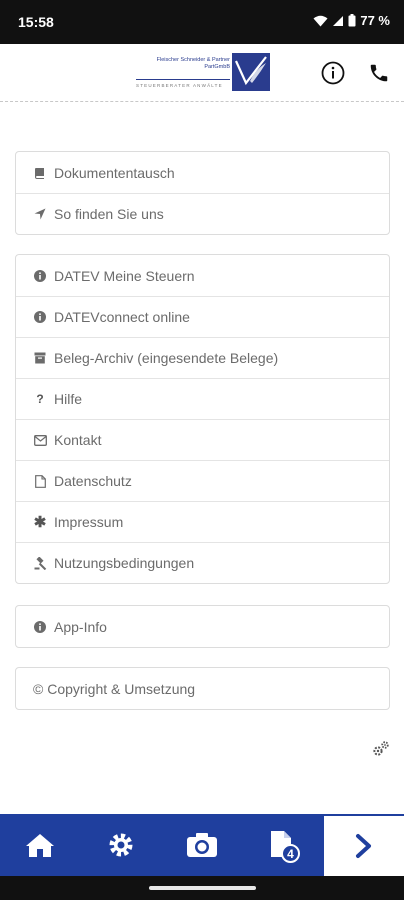  I want to click on menu-item-app-info: App-Info, so click(202, 626).